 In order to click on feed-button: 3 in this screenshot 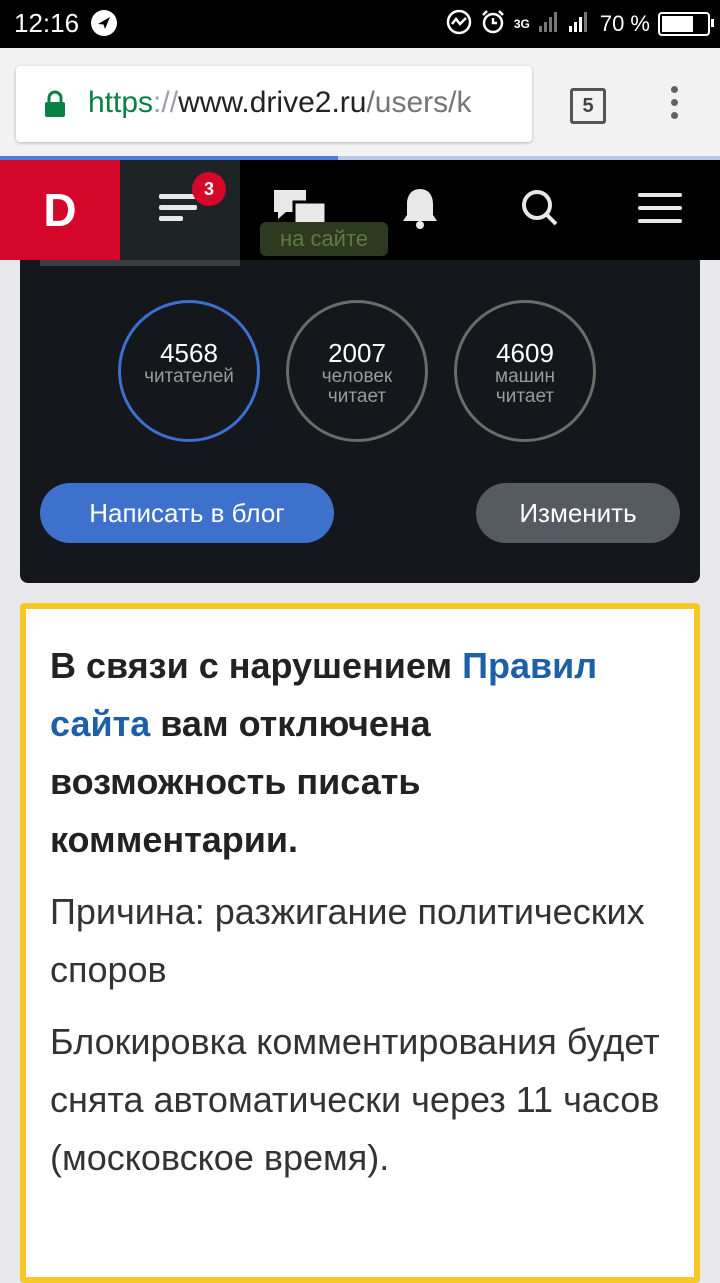, I will do `click(180, 210)`.